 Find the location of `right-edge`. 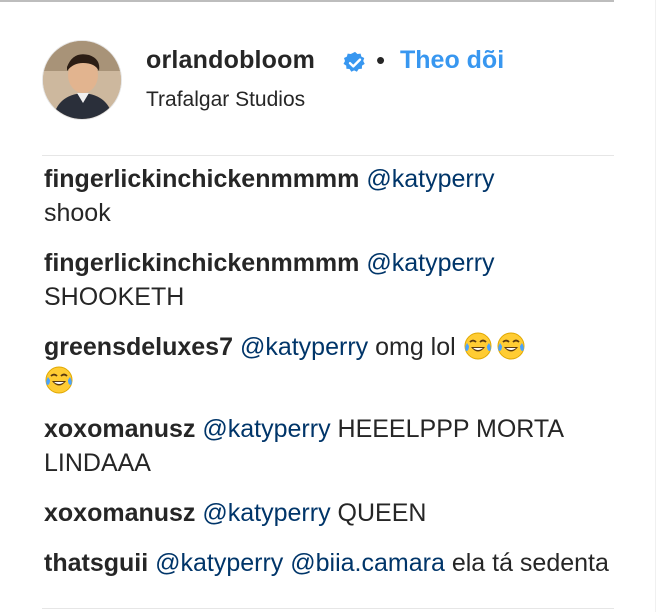

right-edge is located at coordinates (655, 306).